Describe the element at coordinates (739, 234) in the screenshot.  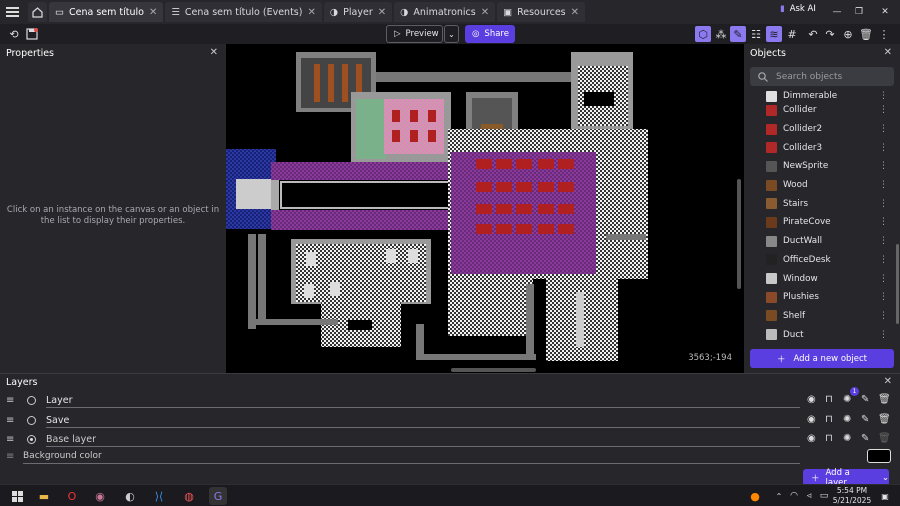
I see `vertical-scrollbar` at that location.